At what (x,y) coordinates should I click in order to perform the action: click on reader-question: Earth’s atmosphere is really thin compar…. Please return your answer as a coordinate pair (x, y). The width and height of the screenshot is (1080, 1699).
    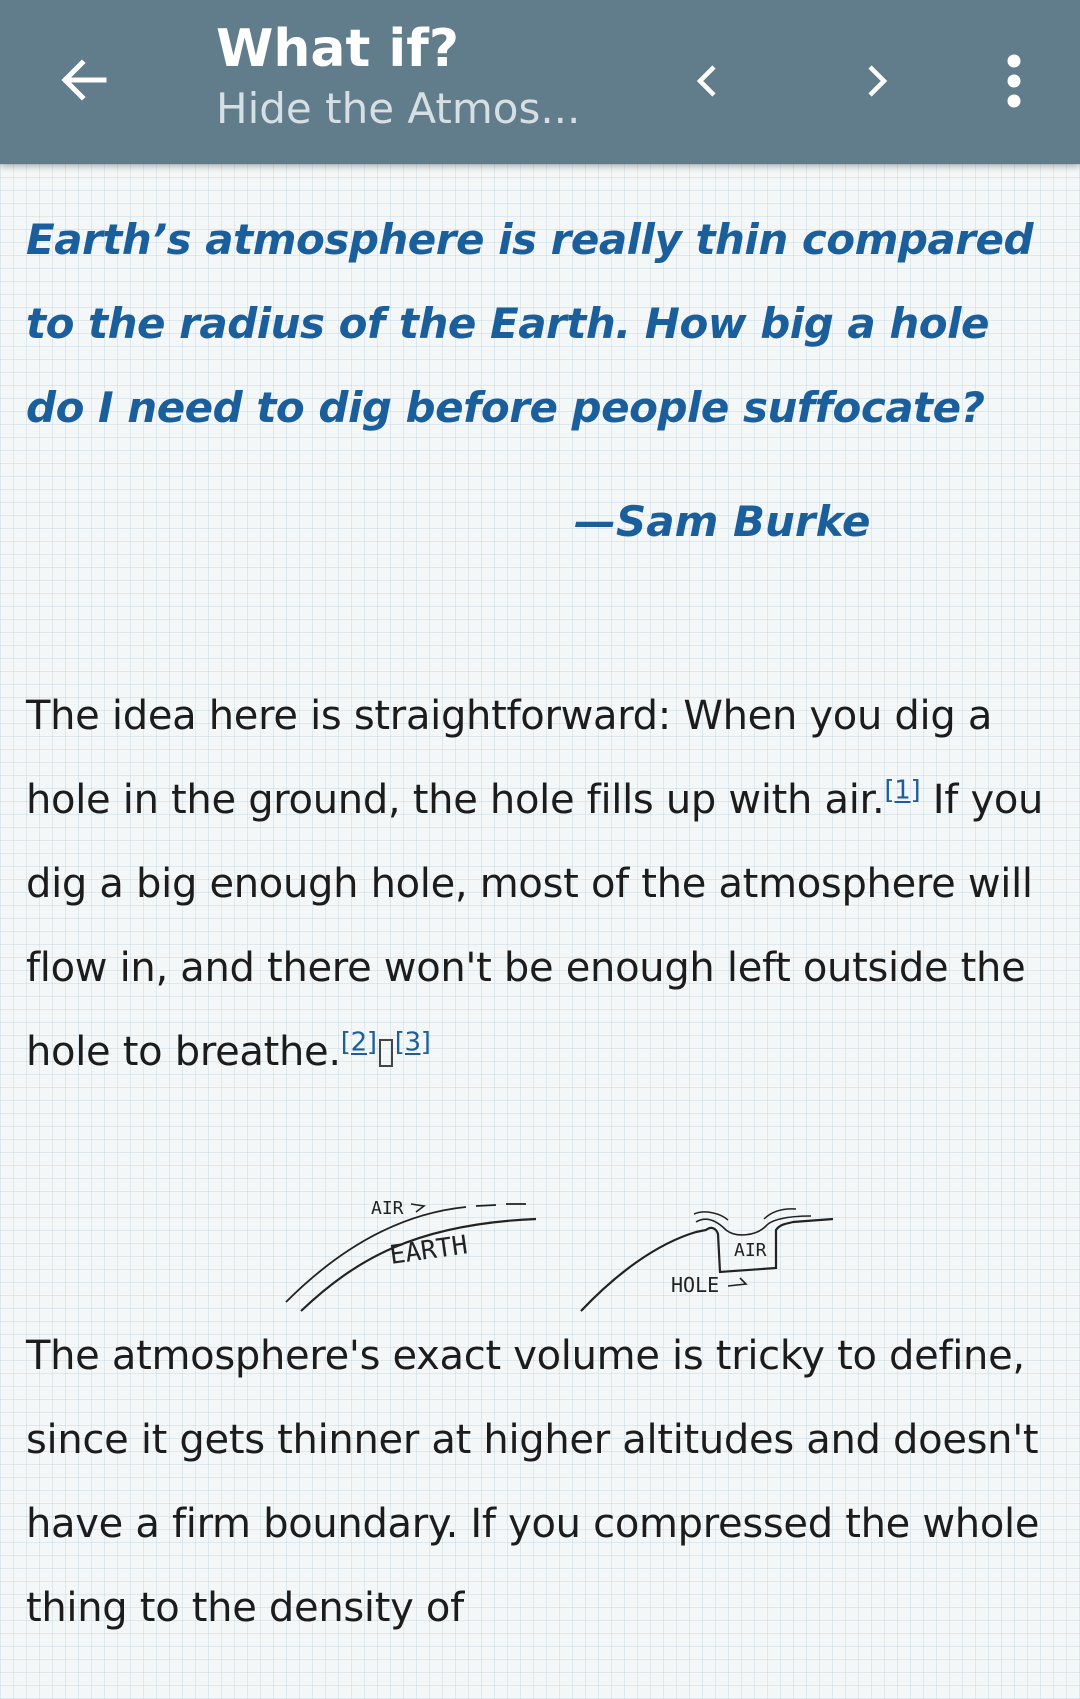
    Looking at the image, I should click on (530, 323).